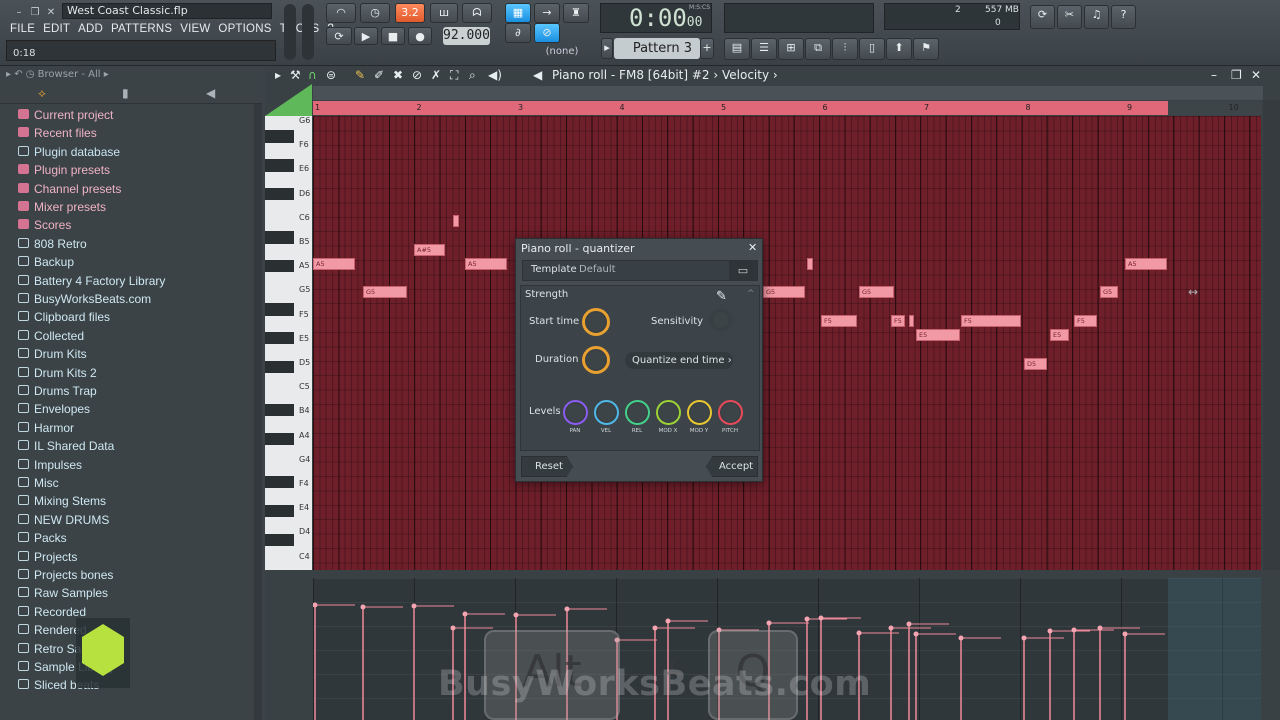  I want to click on timeline-ruler, so click(740, 108).